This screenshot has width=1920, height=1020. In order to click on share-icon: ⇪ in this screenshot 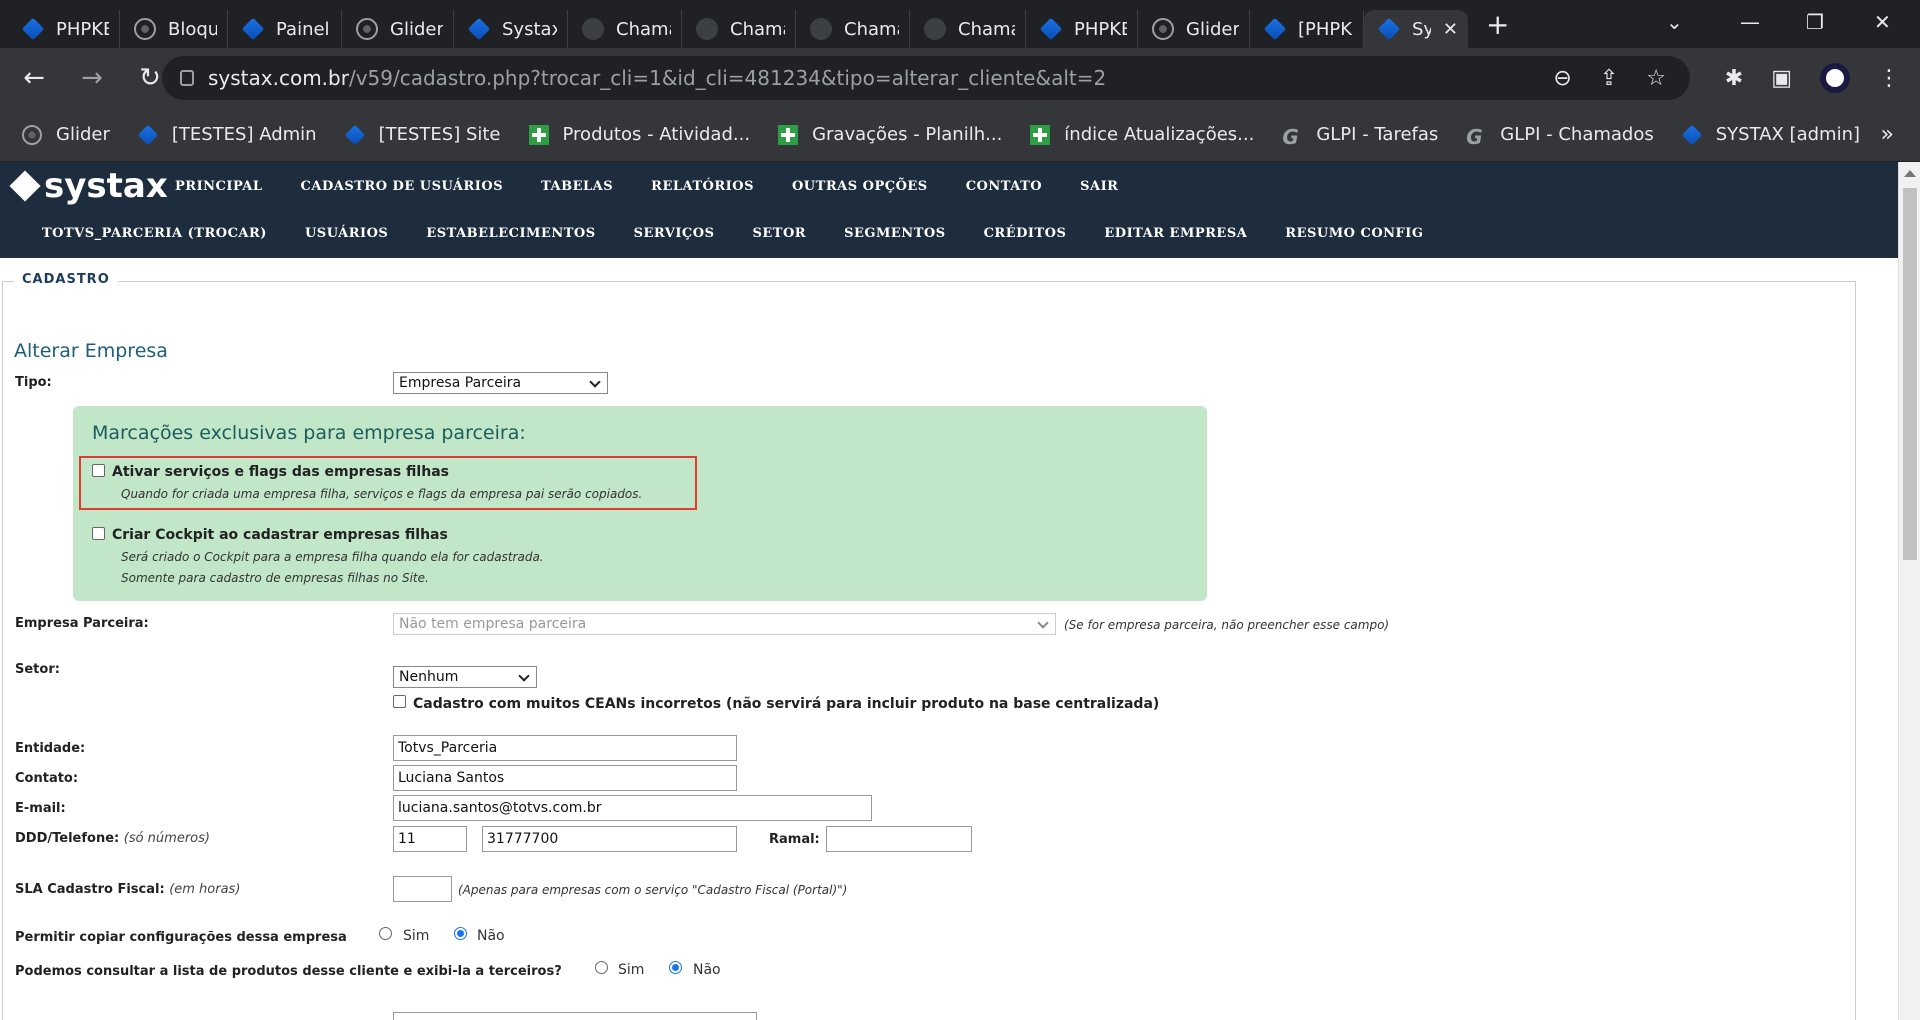, I will do `click(1609, 78)`.